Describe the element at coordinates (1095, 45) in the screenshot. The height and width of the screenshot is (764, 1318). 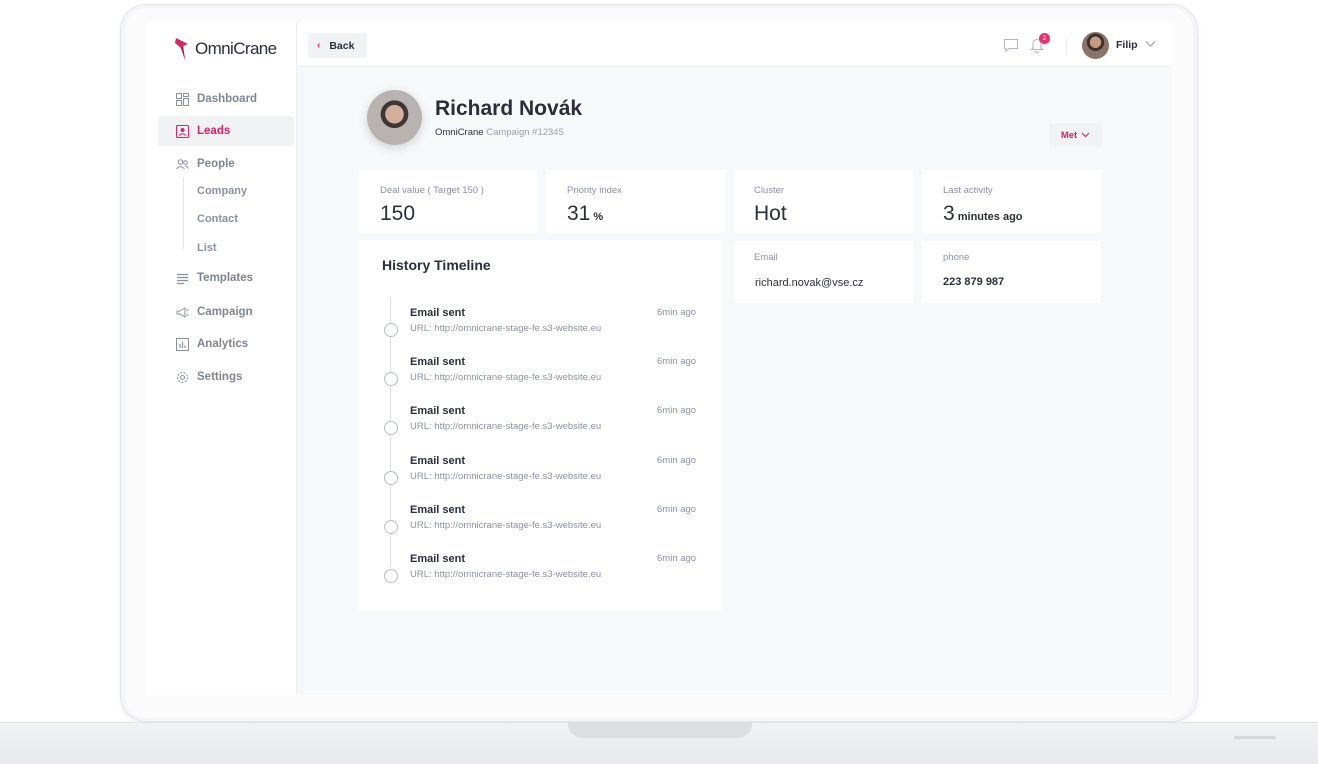
I see `avatar` at that location.